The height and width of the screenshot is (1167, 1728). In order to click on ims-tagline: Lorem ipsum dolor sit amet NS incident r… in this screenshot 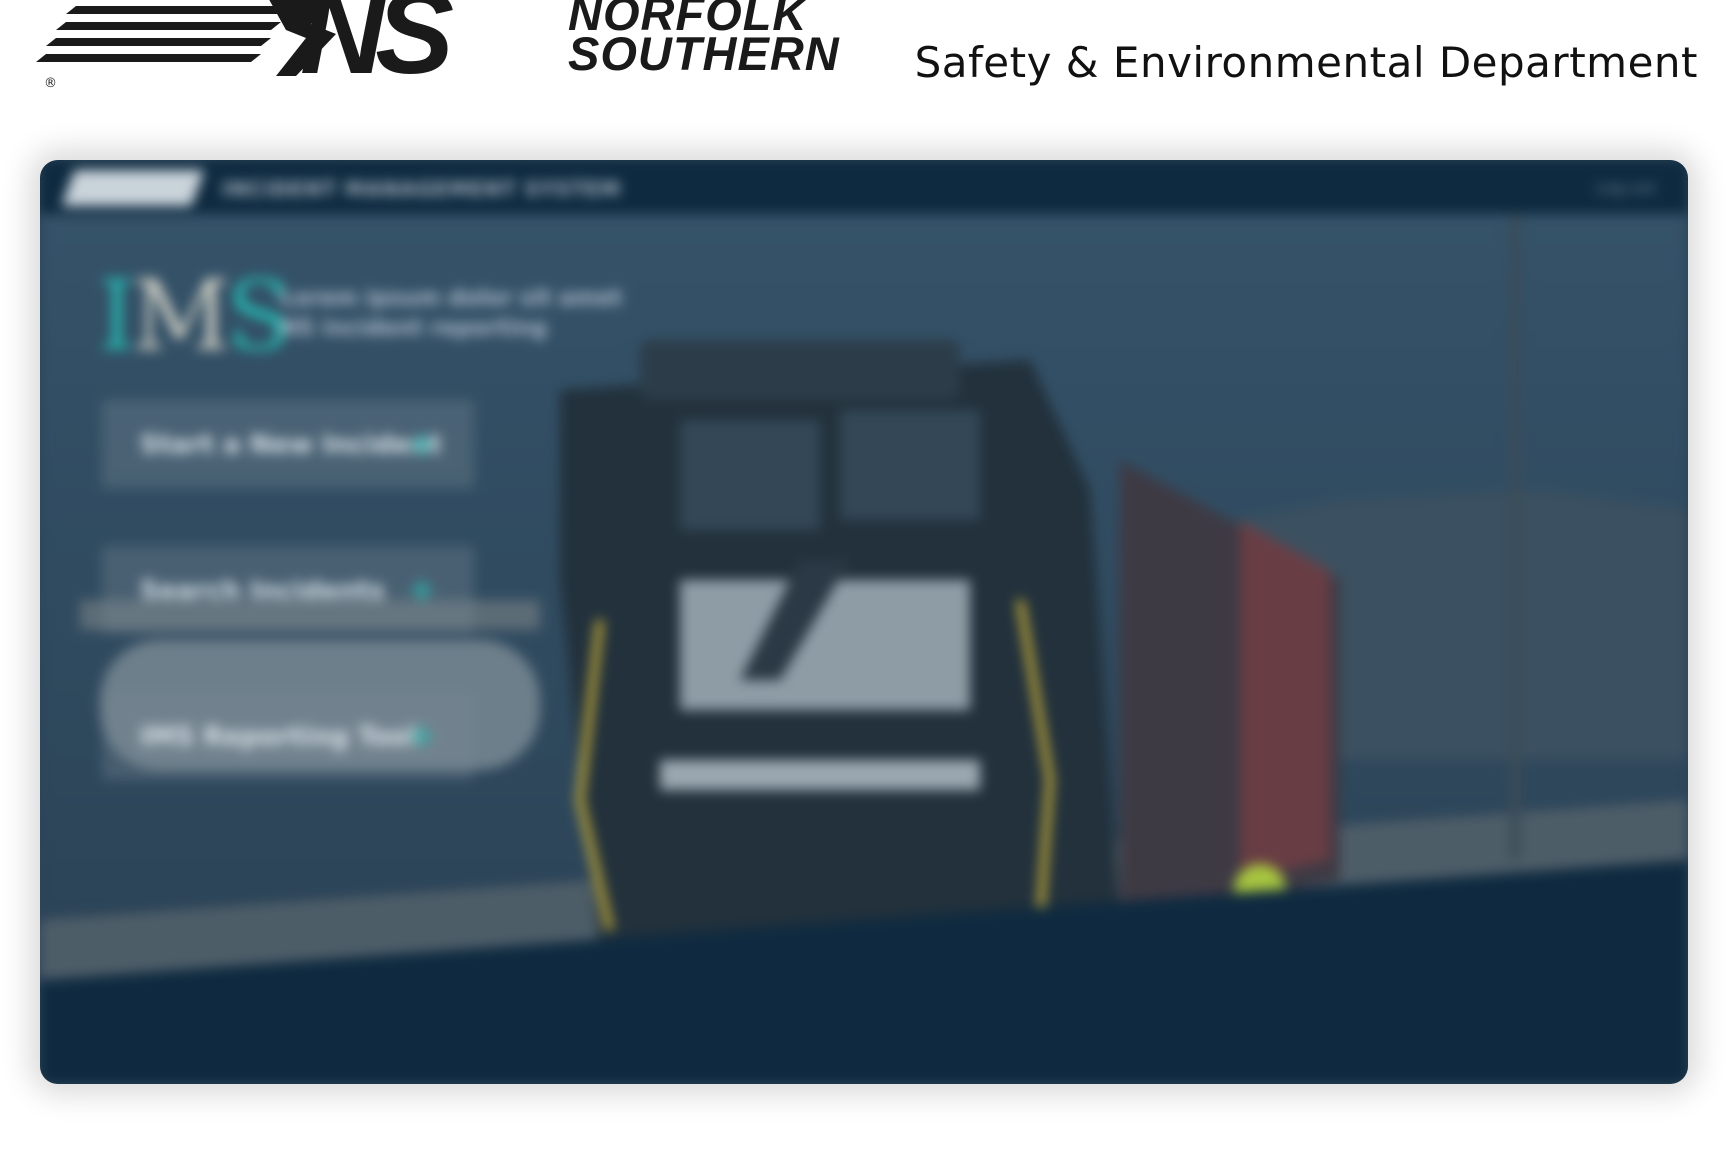, I will do `click(451, 314)`.